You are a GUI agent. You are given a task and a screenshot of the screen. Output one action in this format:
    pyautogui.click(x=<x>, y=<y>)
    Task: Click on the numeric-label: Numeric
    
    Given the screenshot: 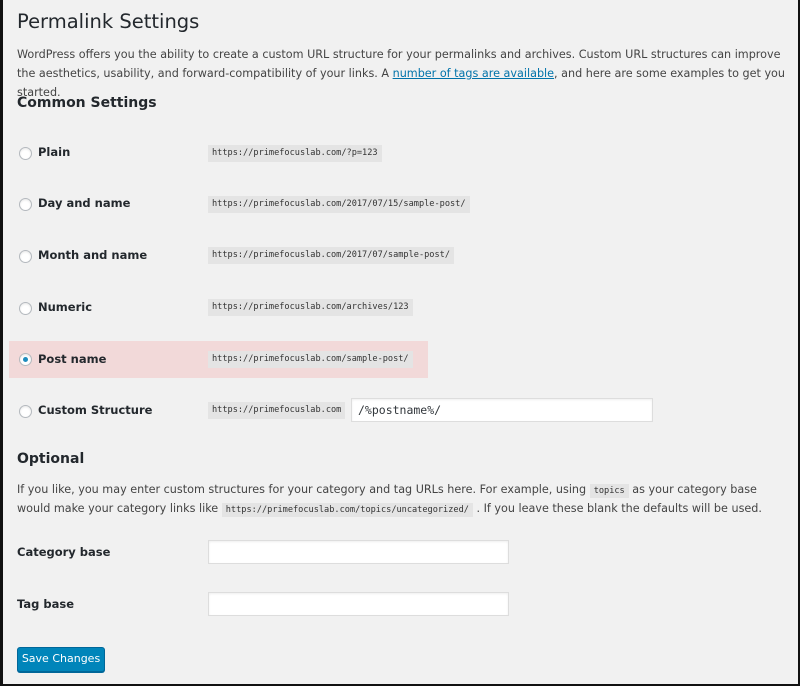 What is the action you would take?
    pyautogui.click(x=65, y=307)
    